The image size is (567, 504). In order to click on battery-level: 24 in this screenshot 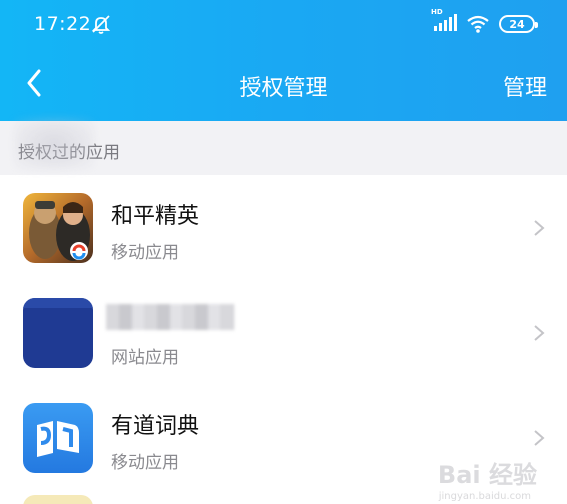, I will do `click(517, 24)`.